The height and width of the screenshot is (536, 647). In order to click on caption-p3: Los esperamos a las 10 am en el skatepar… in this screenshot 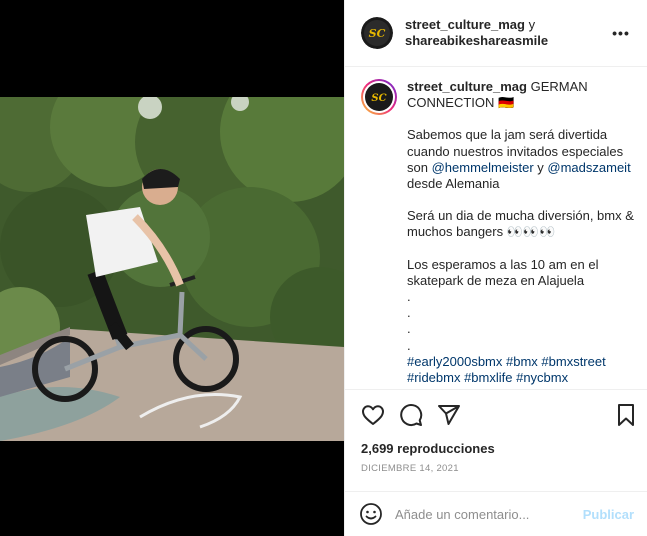, I will do `click(503, 272)`.